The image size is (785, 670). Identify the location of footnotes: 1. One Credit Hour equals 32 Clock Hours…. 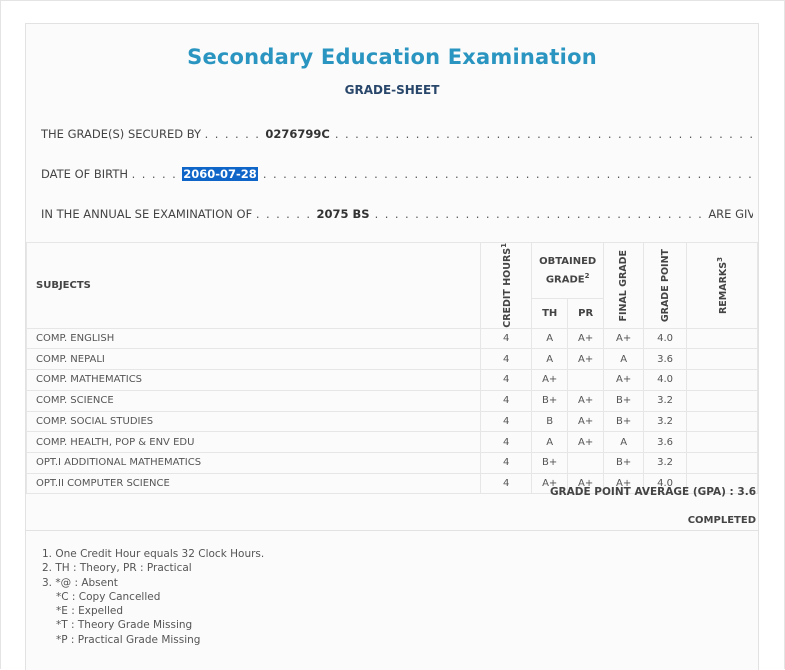
(153, 597).